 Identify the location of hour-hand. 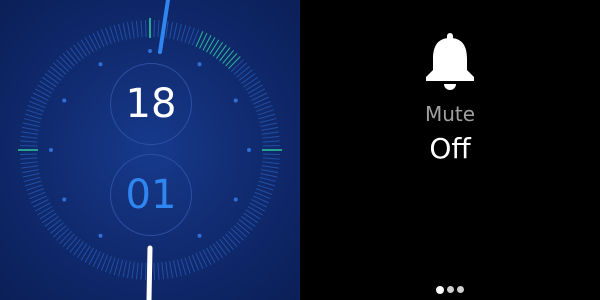
(149, 272).